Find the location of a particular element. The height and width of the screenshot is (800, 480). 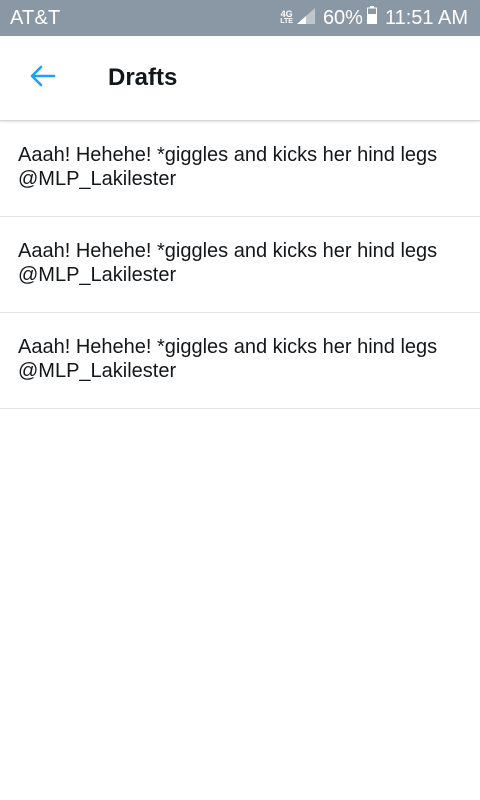

status-icons: 4G LTE 60% 11:51 AM is located at coordinates (374, 18).